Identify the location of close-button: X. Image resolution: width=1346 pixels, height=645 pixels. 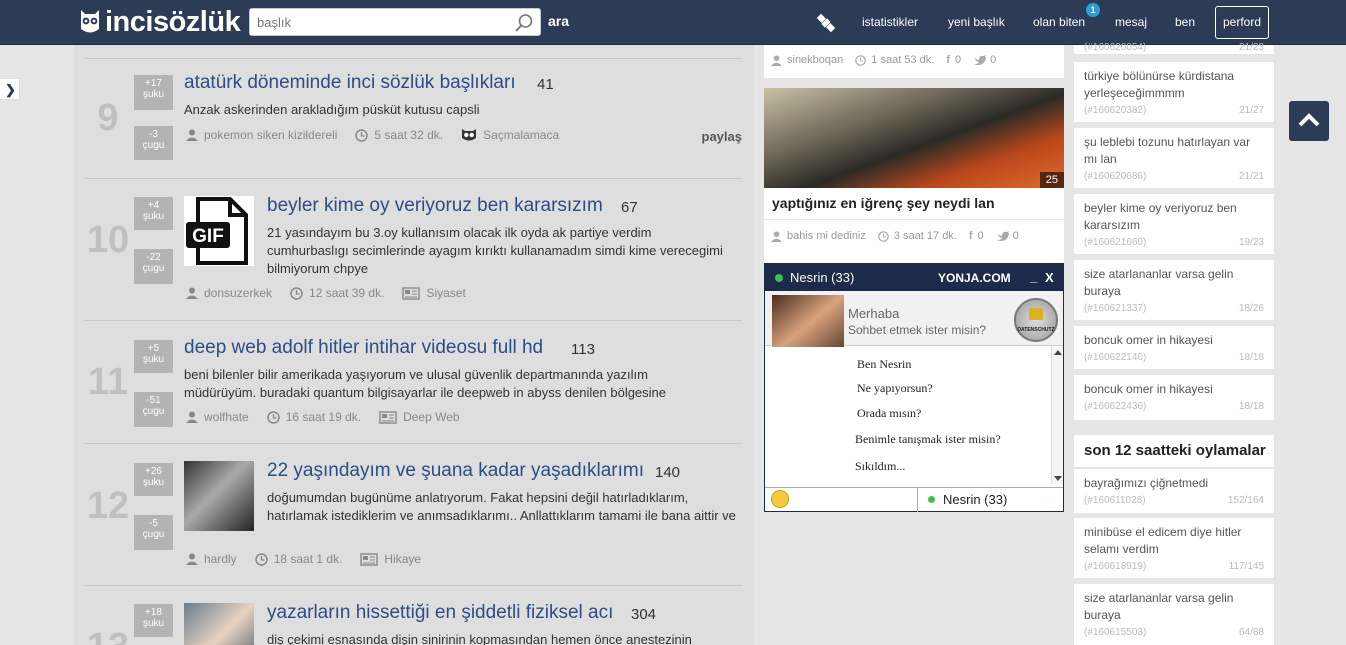
(1049, 277).